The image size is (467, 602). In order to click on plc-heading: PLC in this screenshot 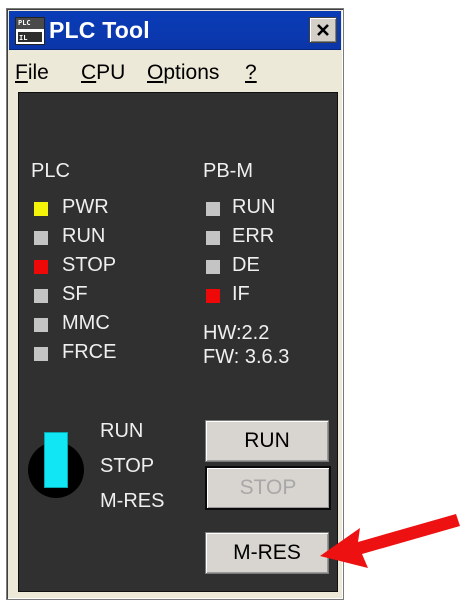, I will do `click(50, 171)`.